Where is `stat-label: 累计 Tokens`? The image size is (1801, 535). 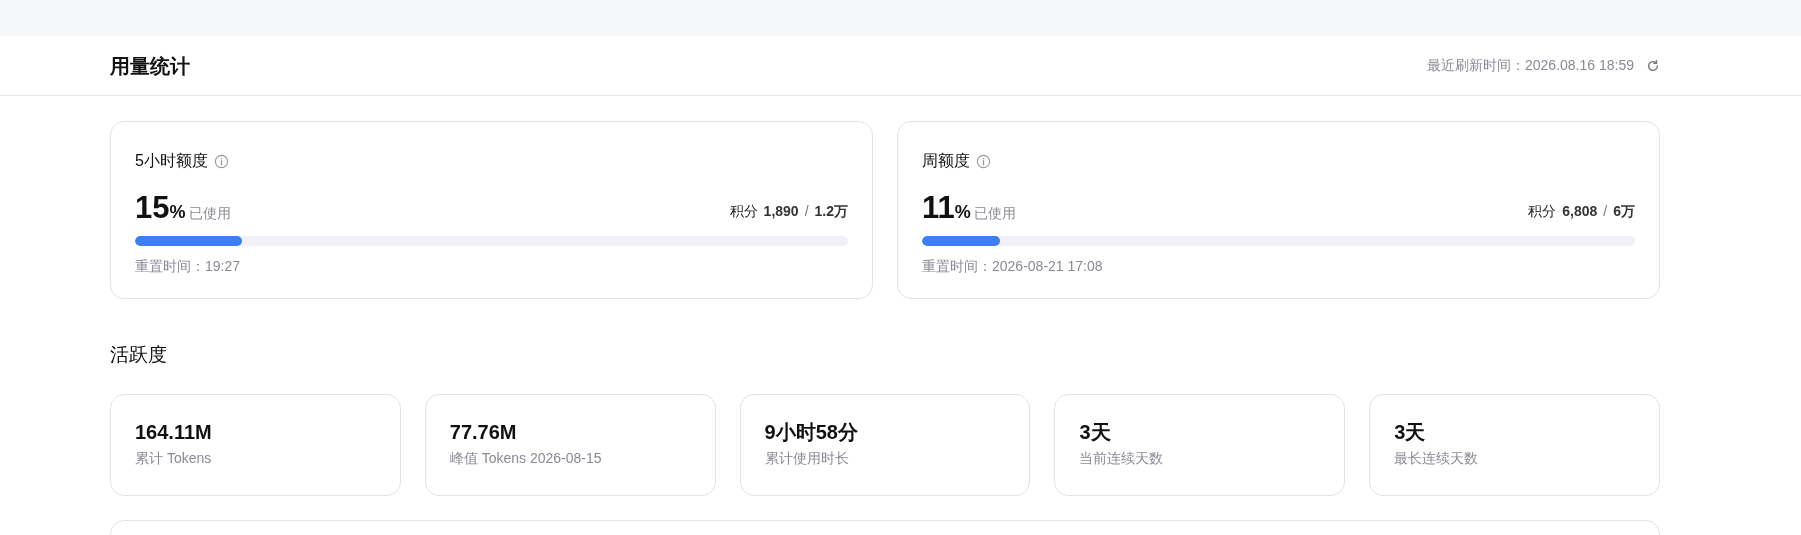 stat-label: 累计 Tokens is located at coordinates (174, 458).